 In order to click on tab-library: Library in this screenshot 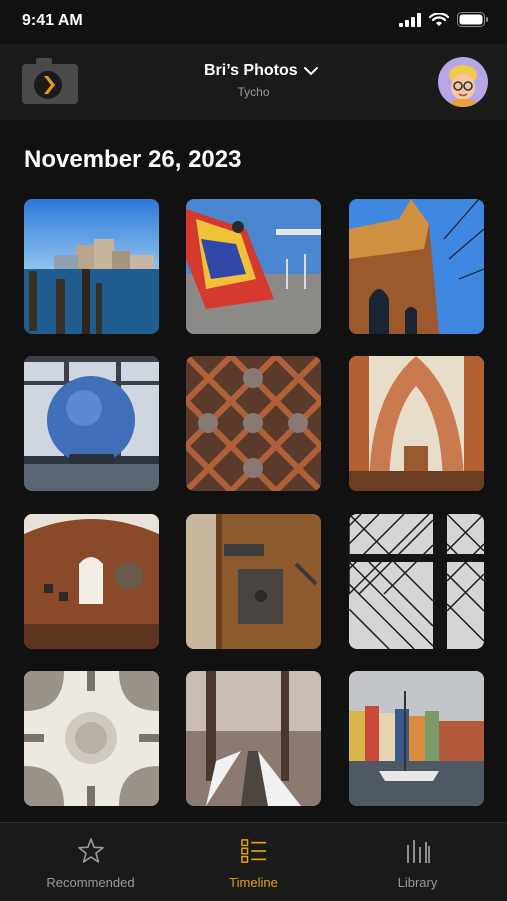, I will do `click(417, 862)`.